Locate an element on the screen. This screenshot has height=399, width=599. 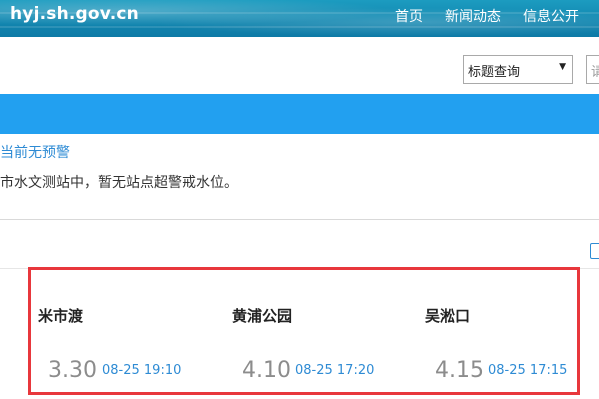
search-type-select: 标题查询 ▼ is located at coordinates (518, 69).